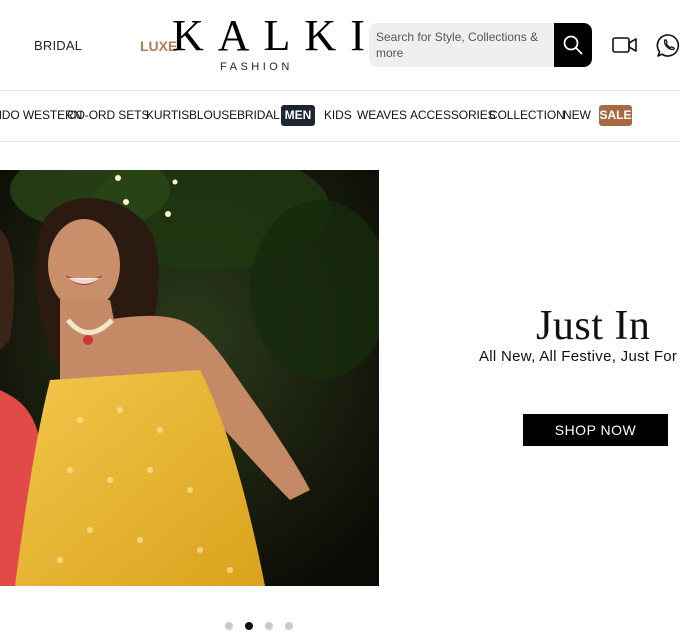 This screenshot has height=637, width=681. Describe the element at coordinates (256, 67) in the screenshot. I see `logo-tagline: FASHION` at that location.